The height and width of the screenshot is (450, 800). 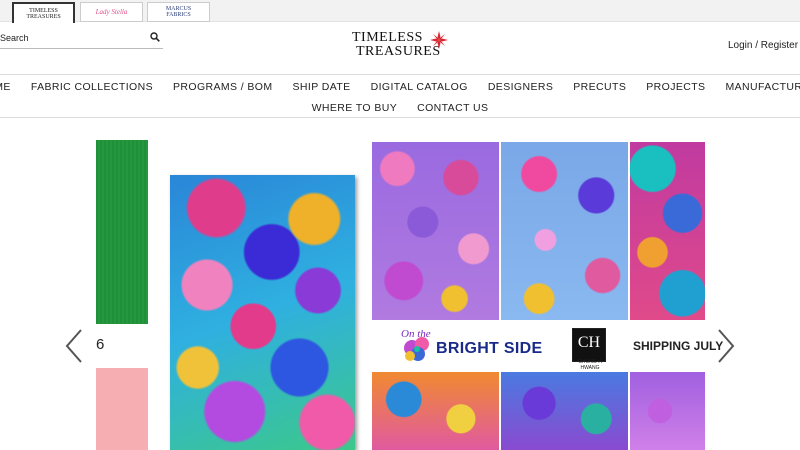 I want to click on fabric-panel-image, so click(x=262, y=312).